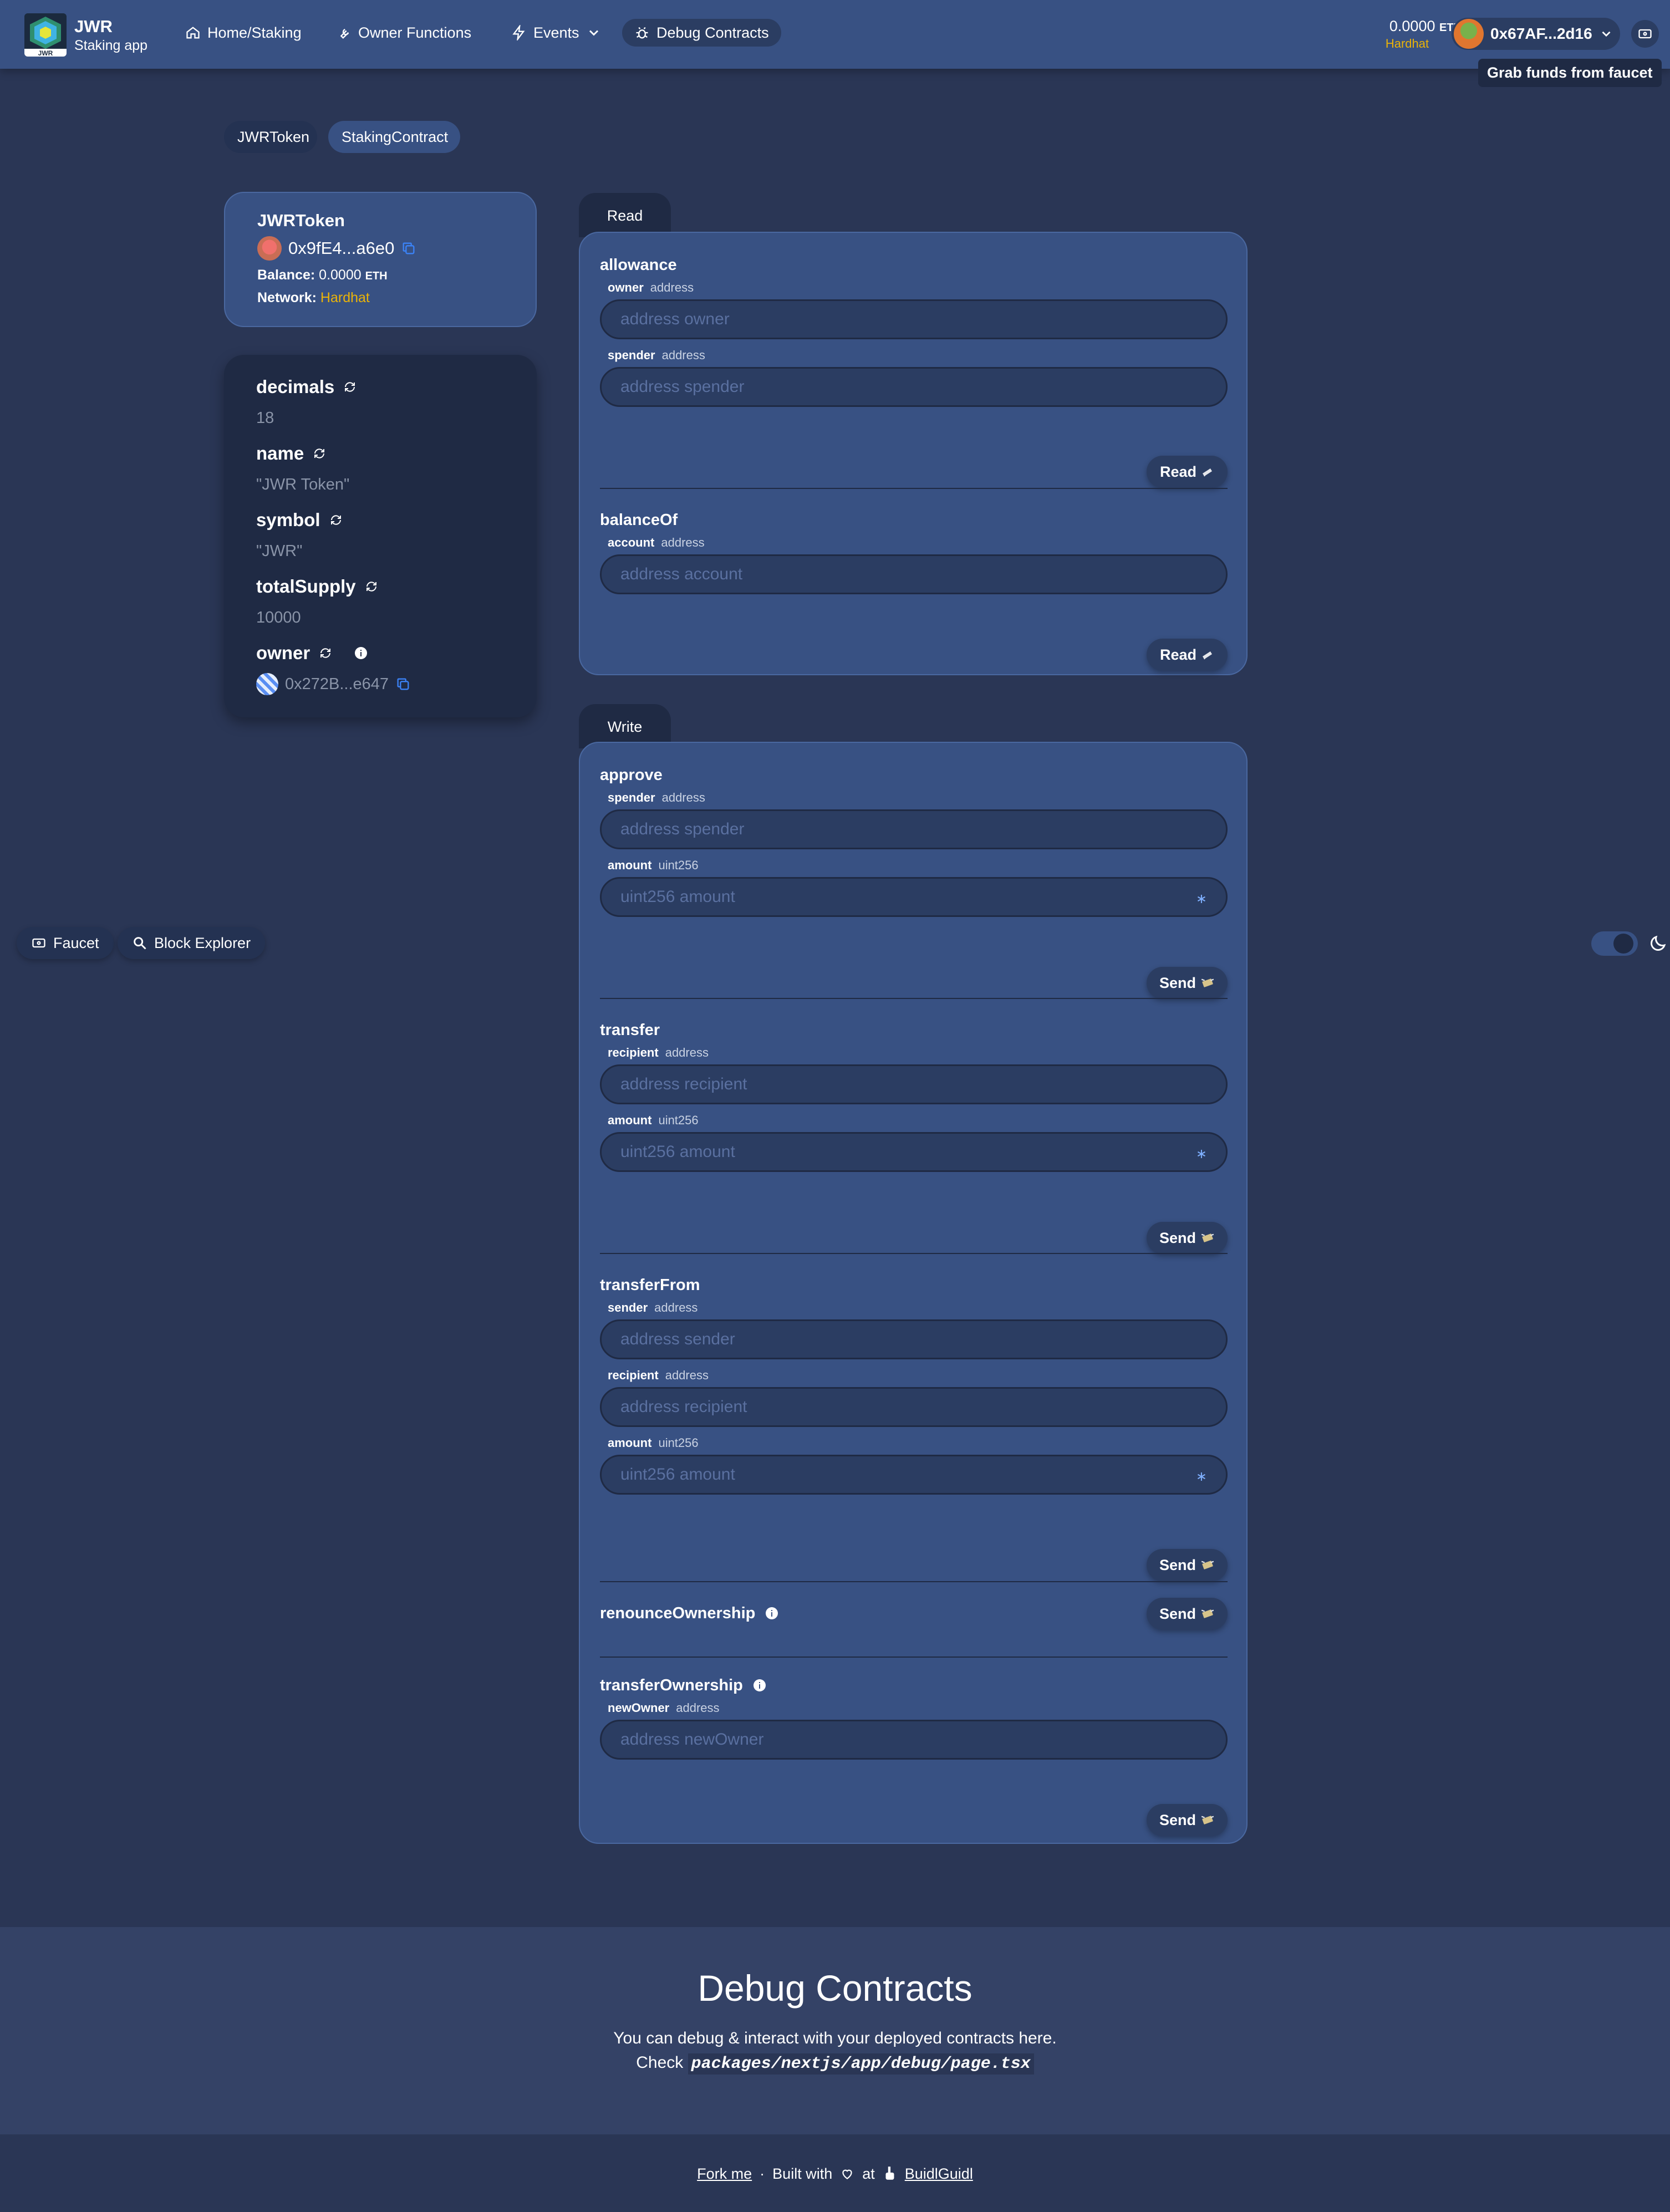 The width and height of the screenshot is (1670, 2212). Describe the element at coordinates (678, 1120) in the screenshot. I see `arg-type: uint256` at that location.